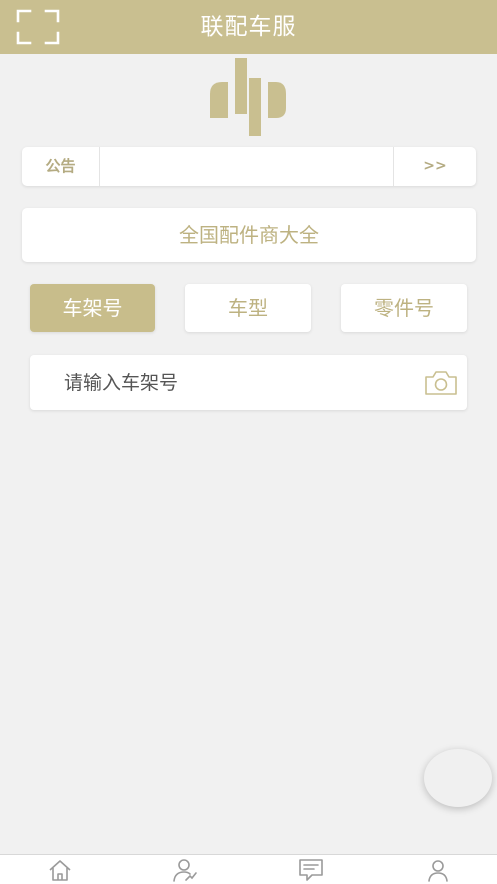  I want to click on profile-icon, so click(438, 870).